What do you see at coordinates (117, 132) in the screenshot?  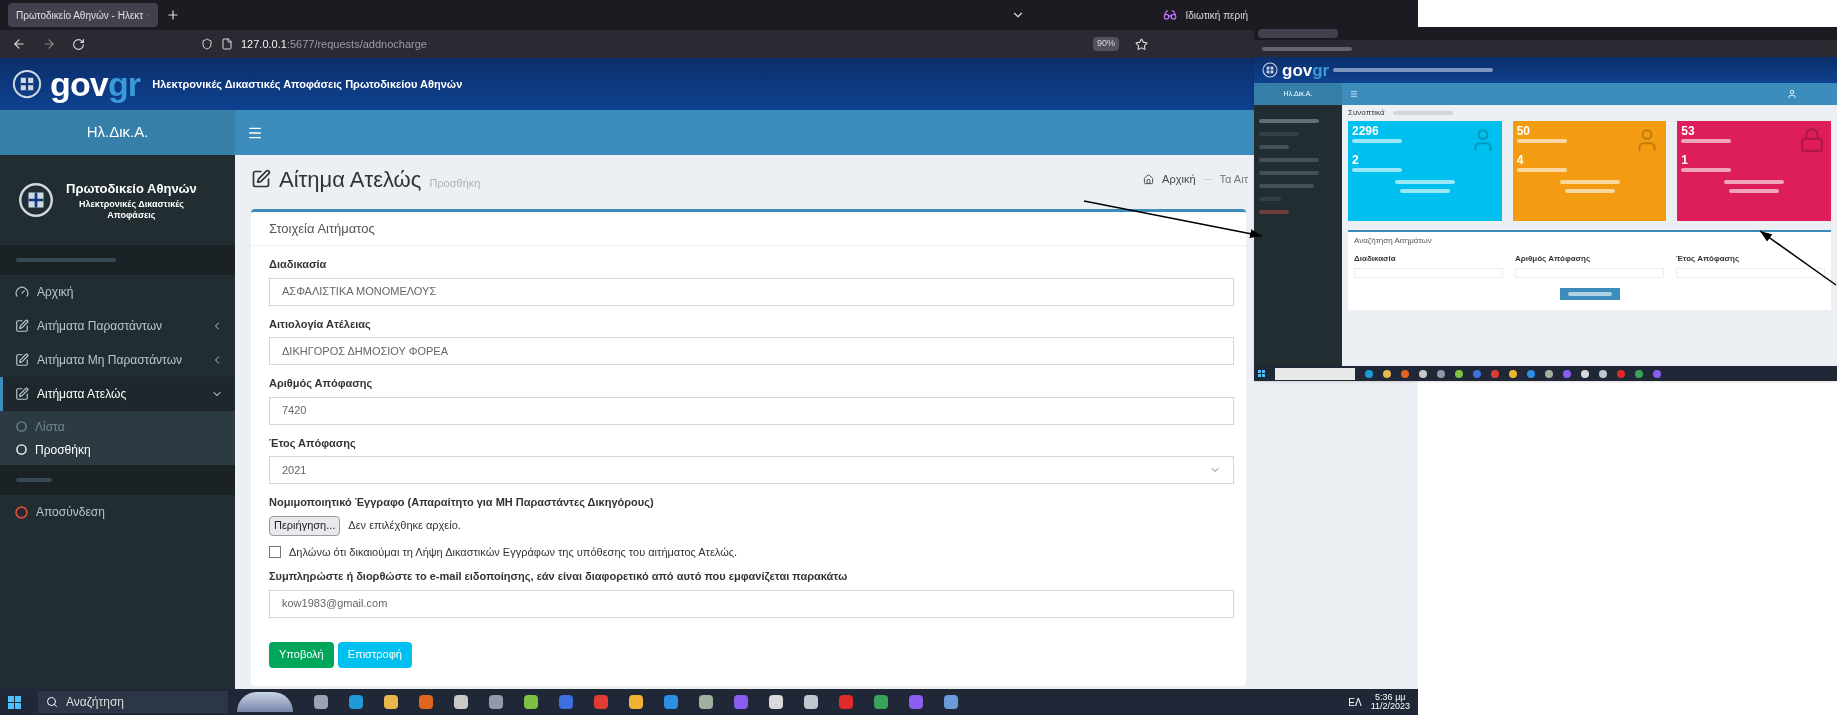 I see `navbar-brand: Ηλ.Δικ.Α.` at bounding box center [117, 132].